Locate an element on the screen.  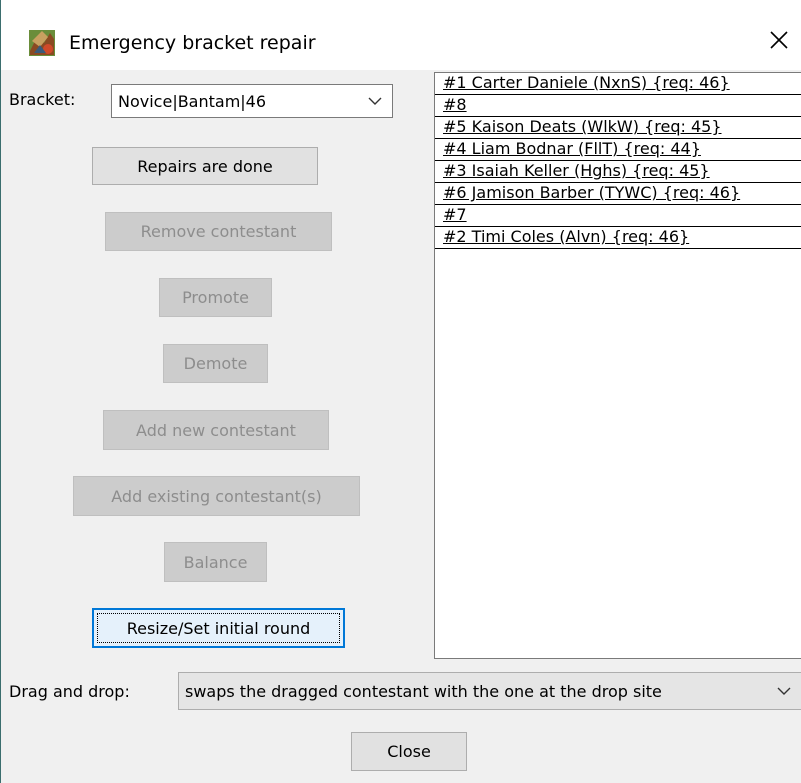
close-icon is located at coordinates (779, 40).